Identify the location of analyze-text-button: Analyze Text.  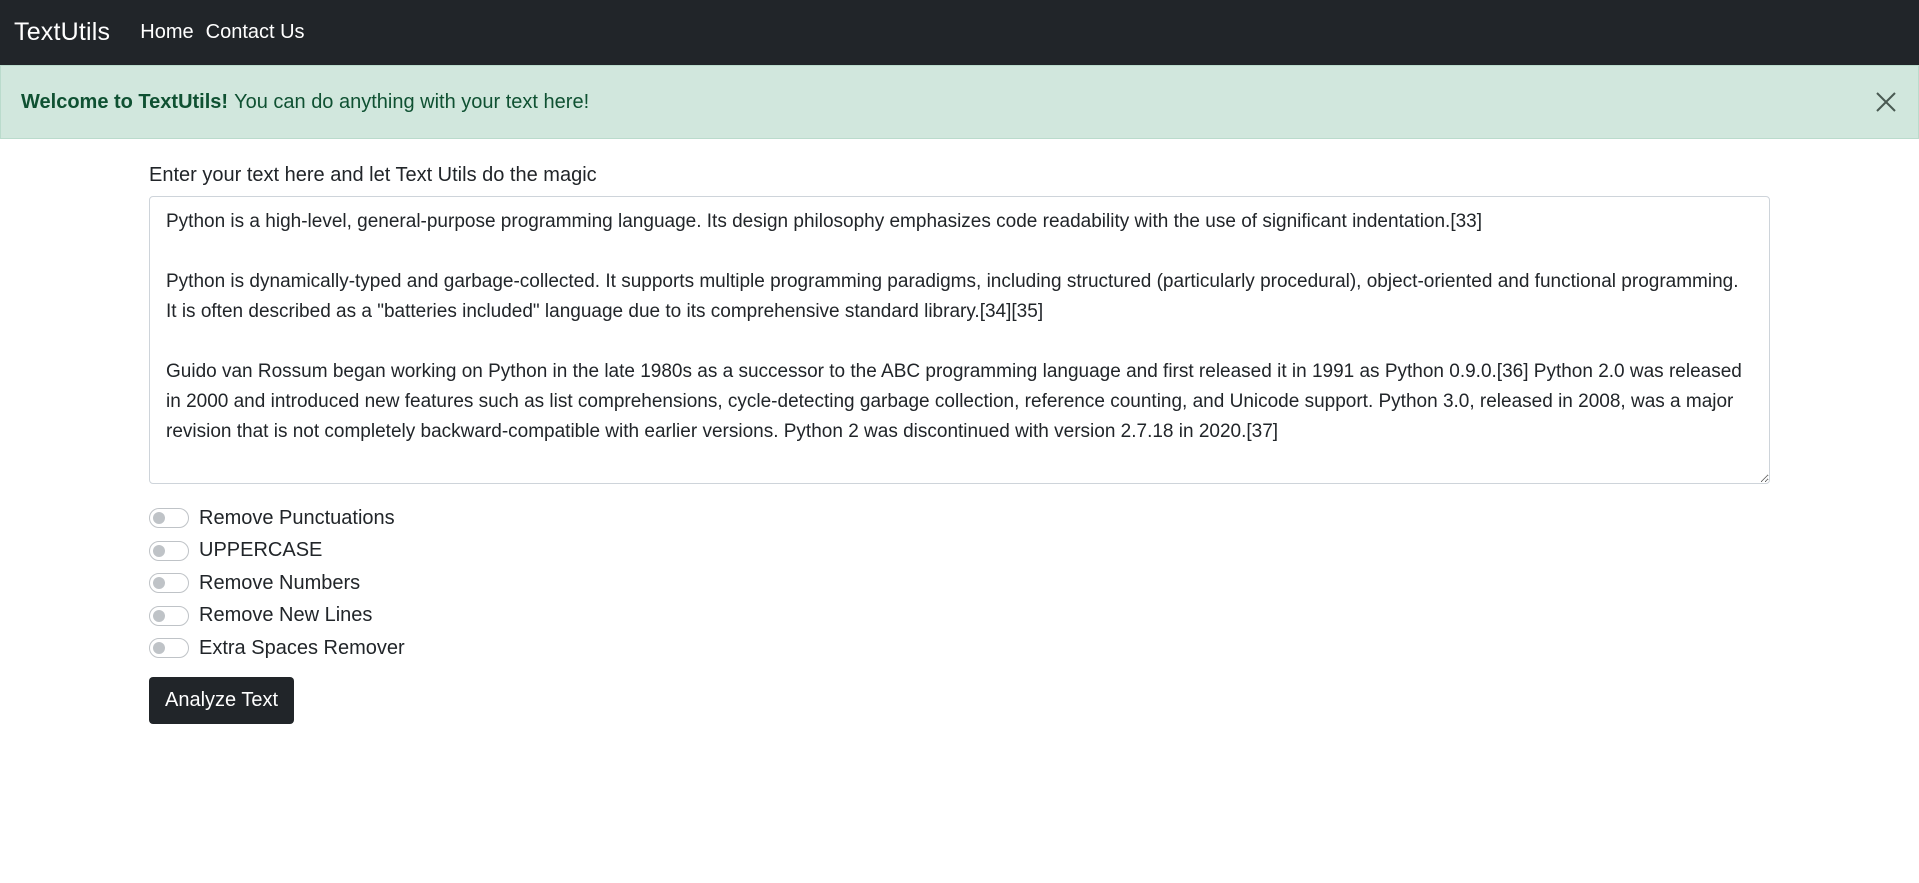
(222, 700).